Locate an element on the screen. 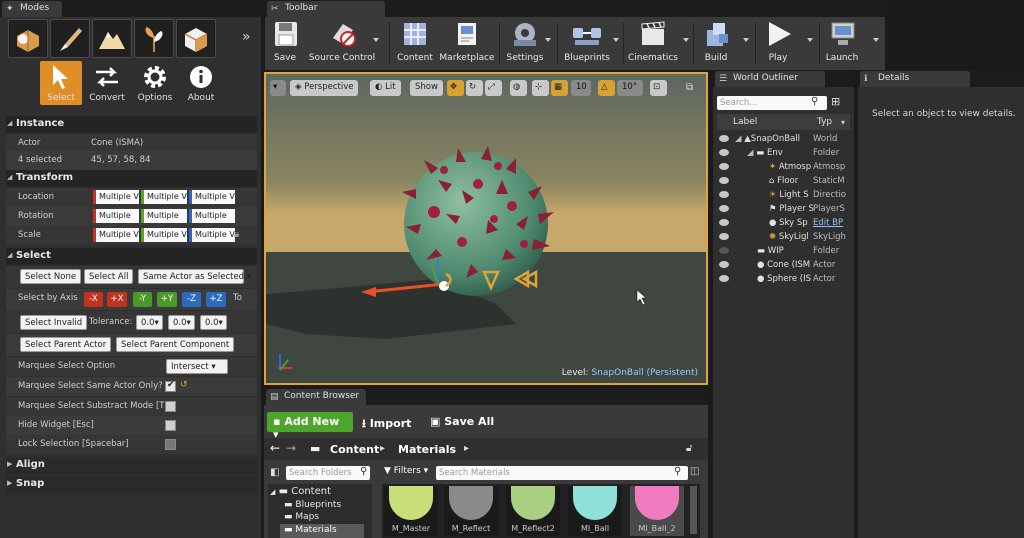  hide-widget-checkbox is located at coordinates (170, 425).